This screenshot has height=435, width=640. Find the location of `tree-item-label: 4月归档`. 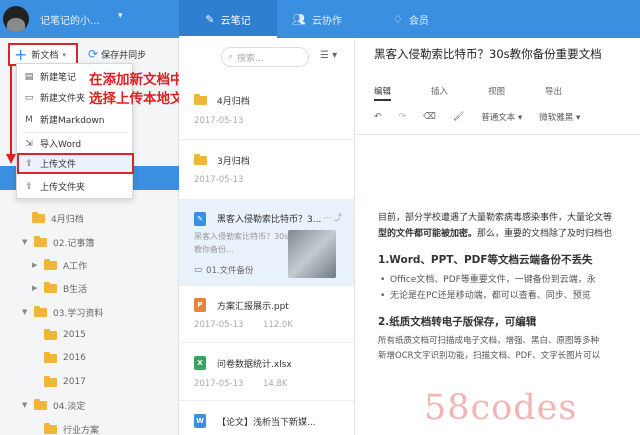

tree-item-label: 4月归档 is located at coordinates (67, 219).